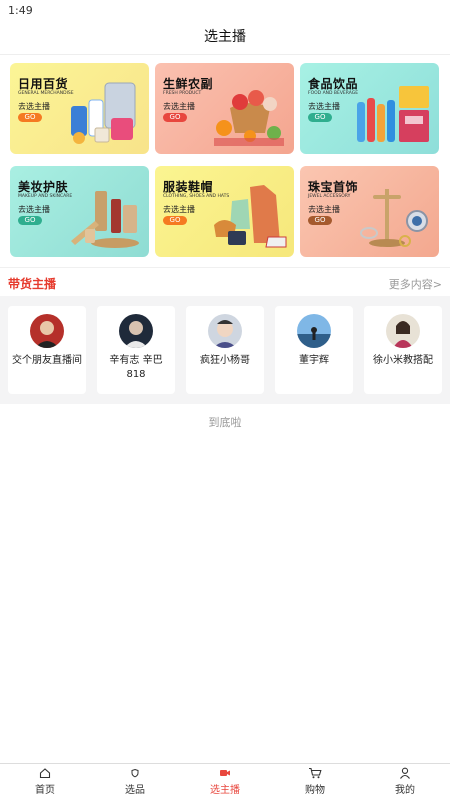 The image size is (450, 800). What do you see at coordinates (333, 93) in the screenshot?
I see `category-subtitle: FOOD AND BEVERAGE` at bounding box center [333, 93].